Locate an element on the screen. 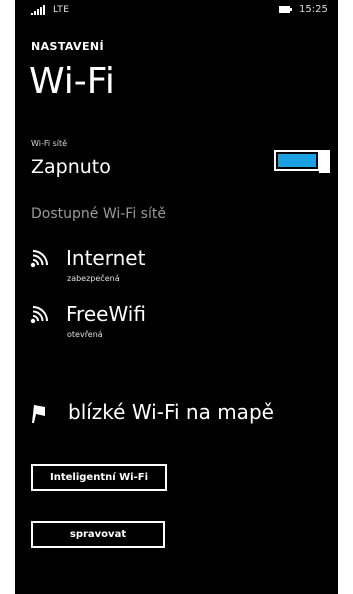  map-flag-icon is located at coordinates (38, 414).